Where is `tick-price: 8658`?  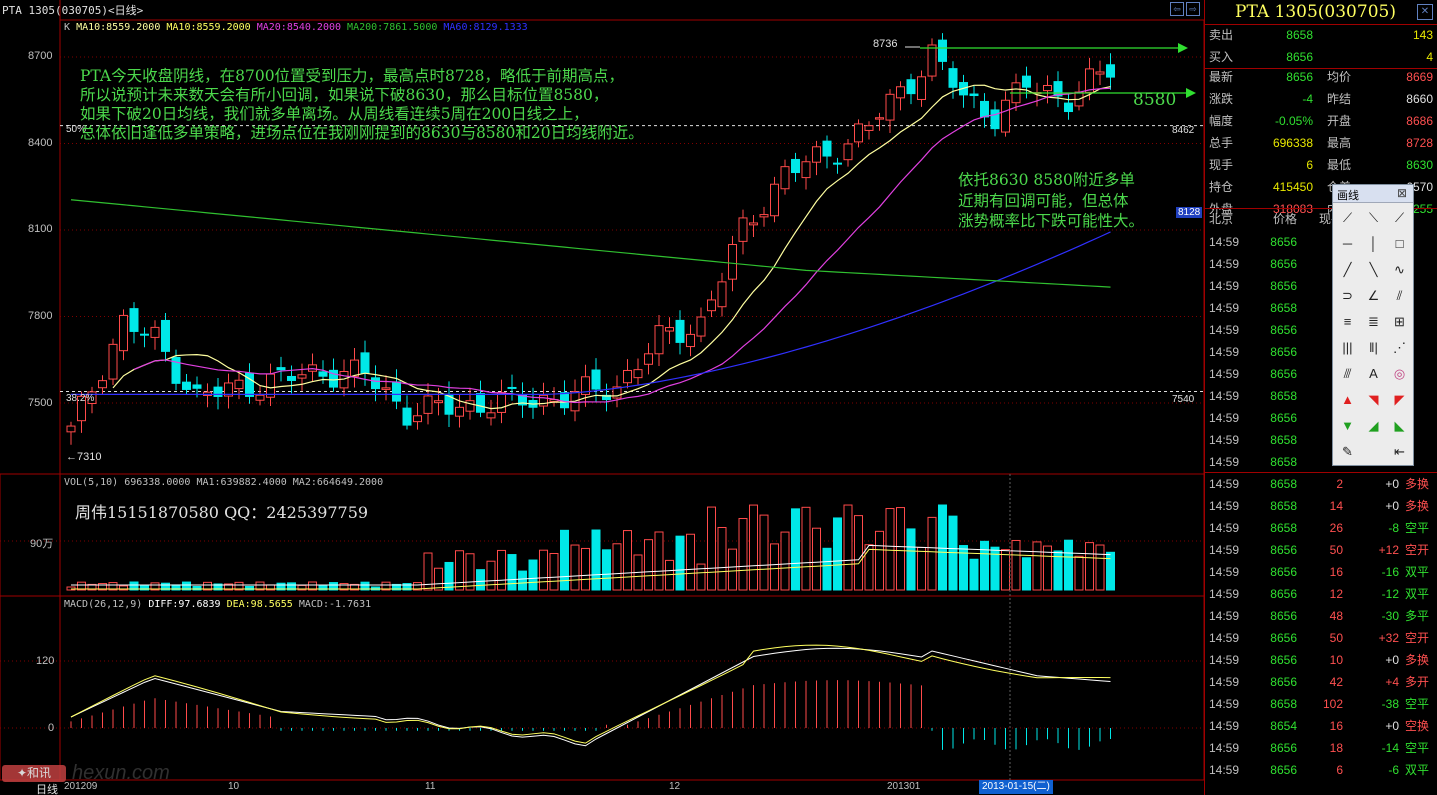
tick-price: 8658 is located at coordinates (1283, 704).